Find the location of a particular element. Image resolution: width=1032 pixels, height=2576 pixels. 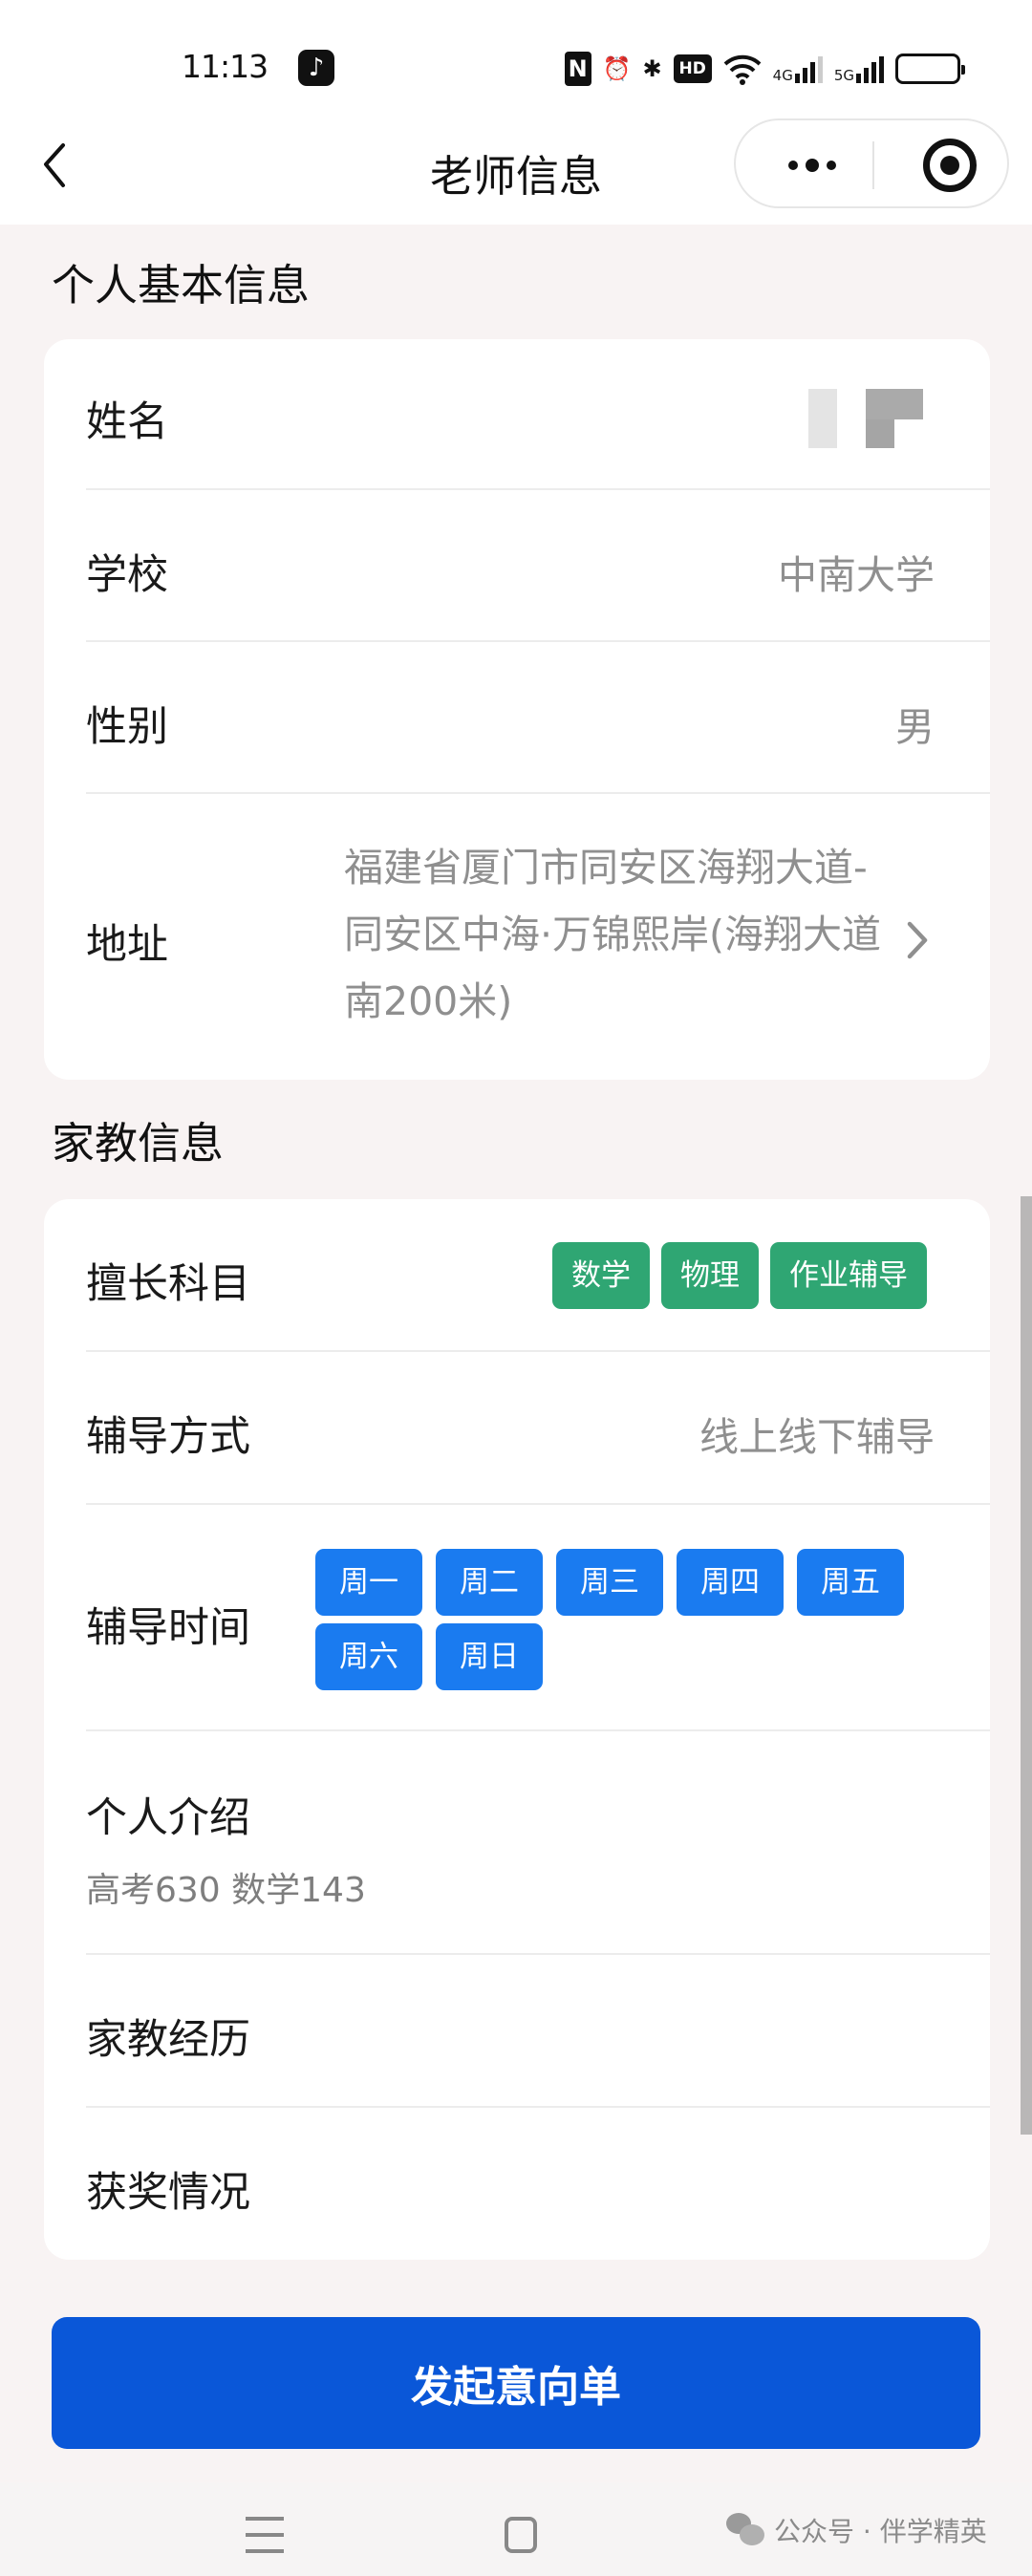

watermark: 公众号 · 伴学精英 is located at coordinates (857, 2530).